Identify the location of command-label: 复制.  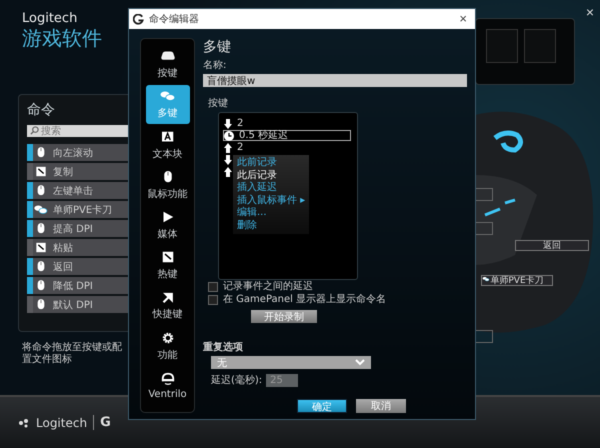
(63, 172).